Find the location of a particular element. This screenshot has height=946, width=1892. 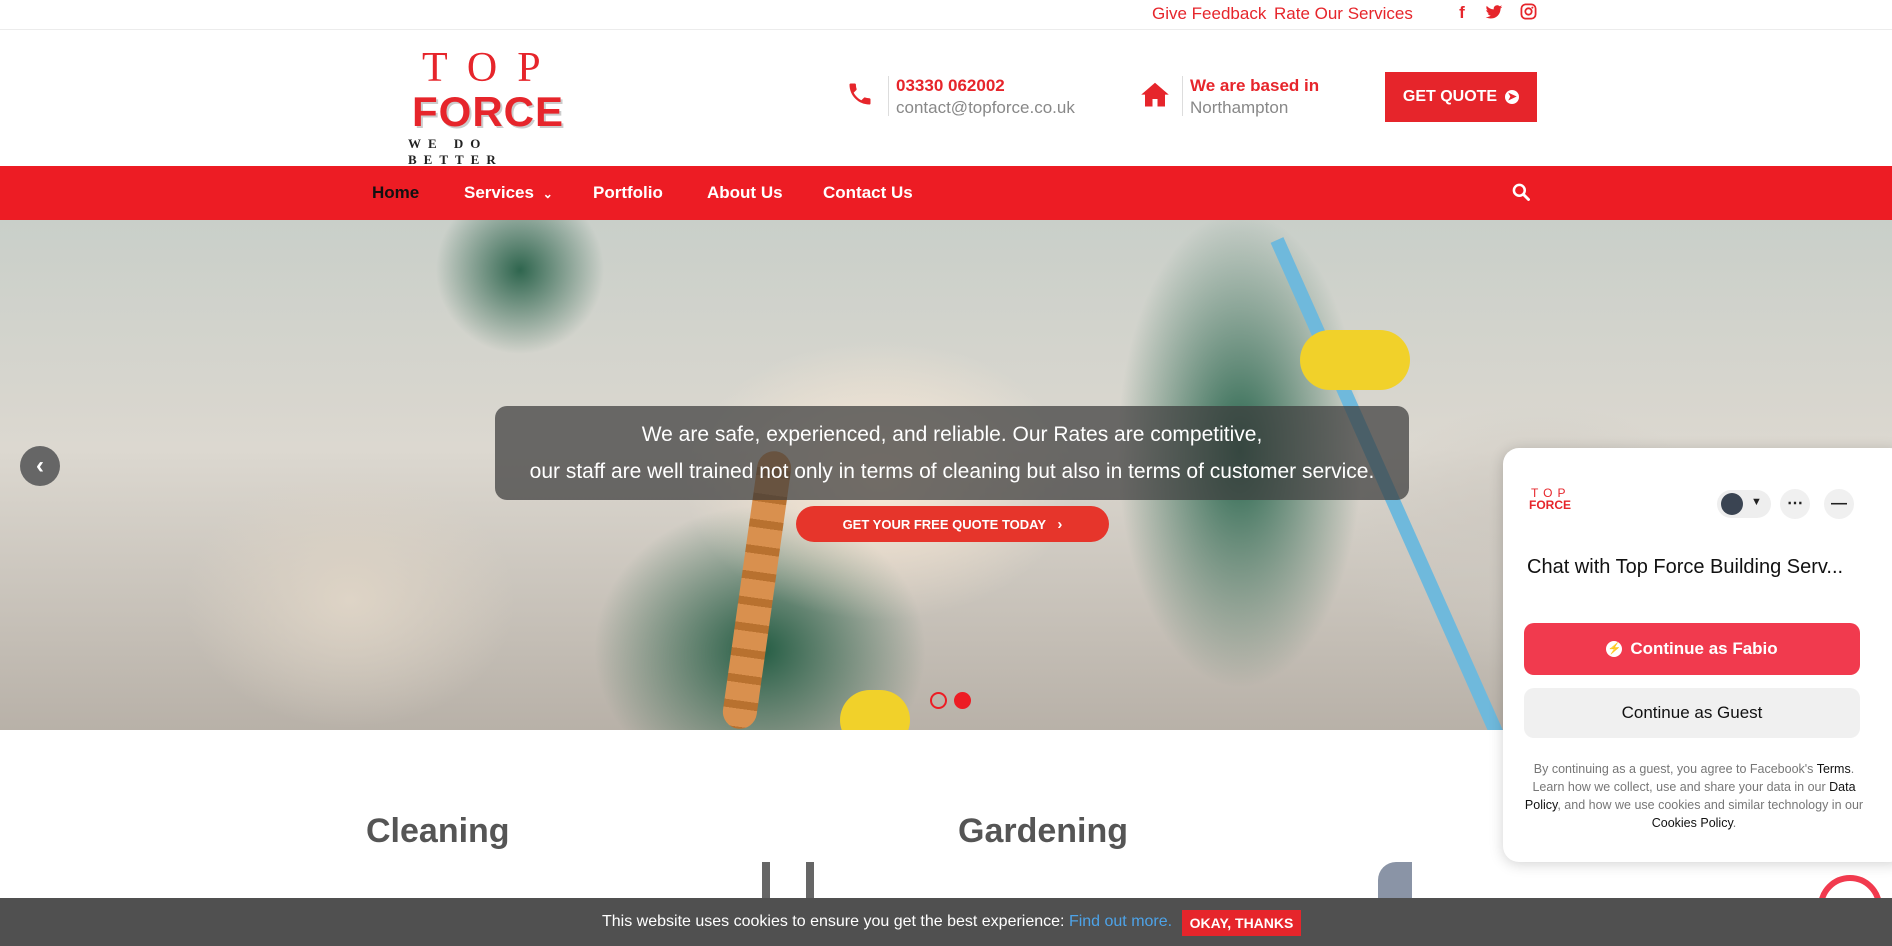

minimize-button: — is located at coordinates (1839, 504).